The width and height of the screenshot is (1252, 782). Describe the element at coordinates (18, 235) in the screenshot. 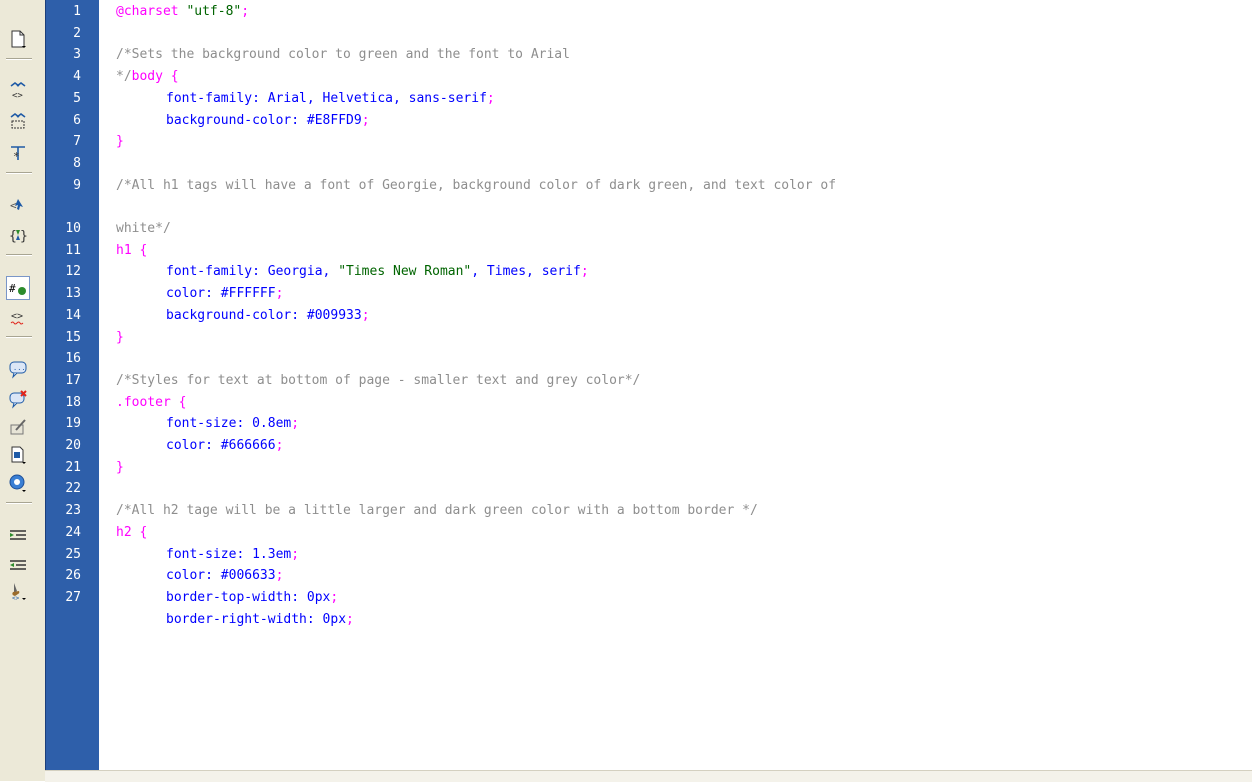

I see `balance-braces-icon: {}` at that location.